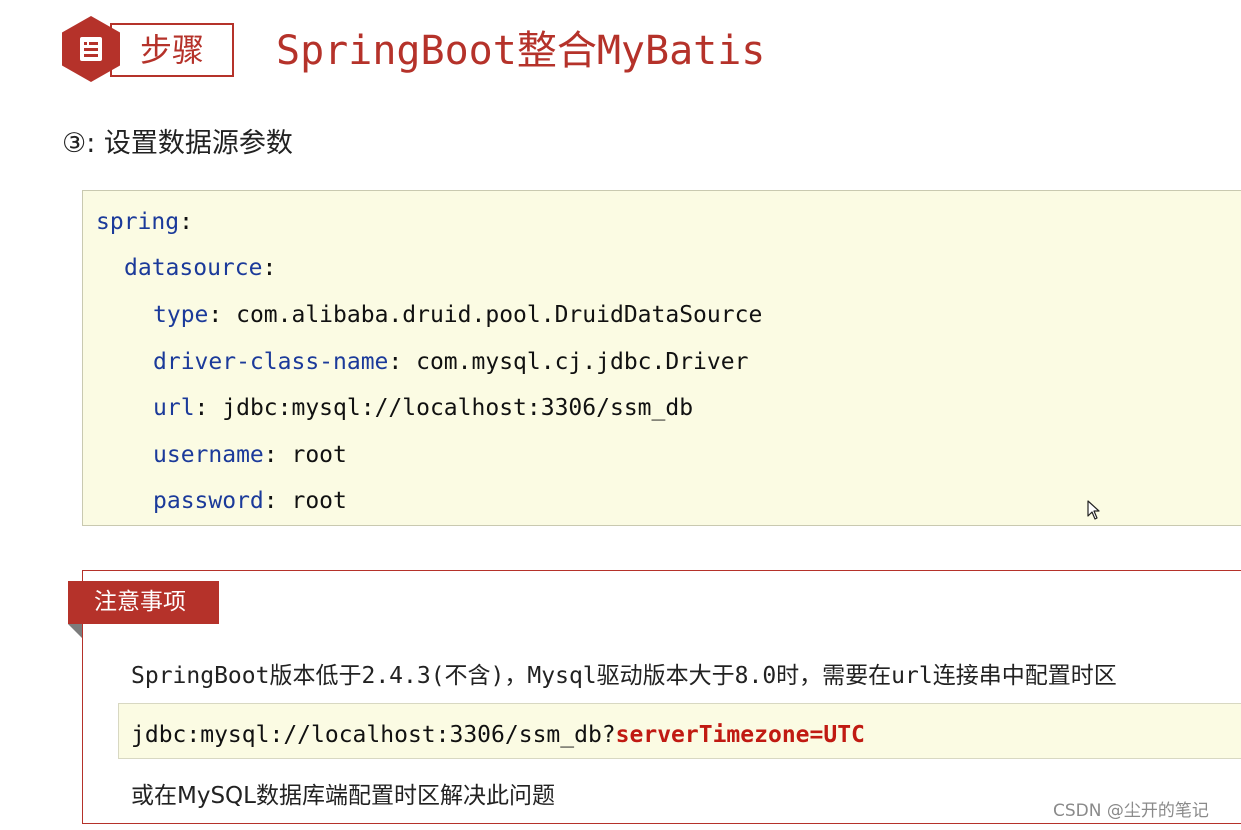 This screenshot has height=830, width=1241. Describe the element at coordinates (91, 49) in the screenshot. I see `document-icon` at that location.